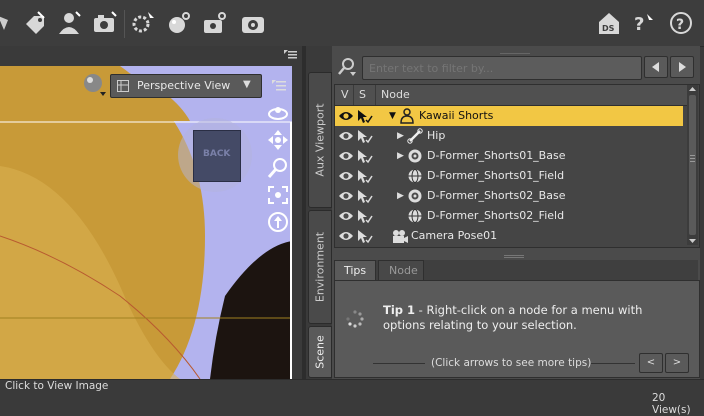 This screenshot has height=416, width=704. I want to click on tab-aux-viewport: Aux Viewport, so click(320, 140).